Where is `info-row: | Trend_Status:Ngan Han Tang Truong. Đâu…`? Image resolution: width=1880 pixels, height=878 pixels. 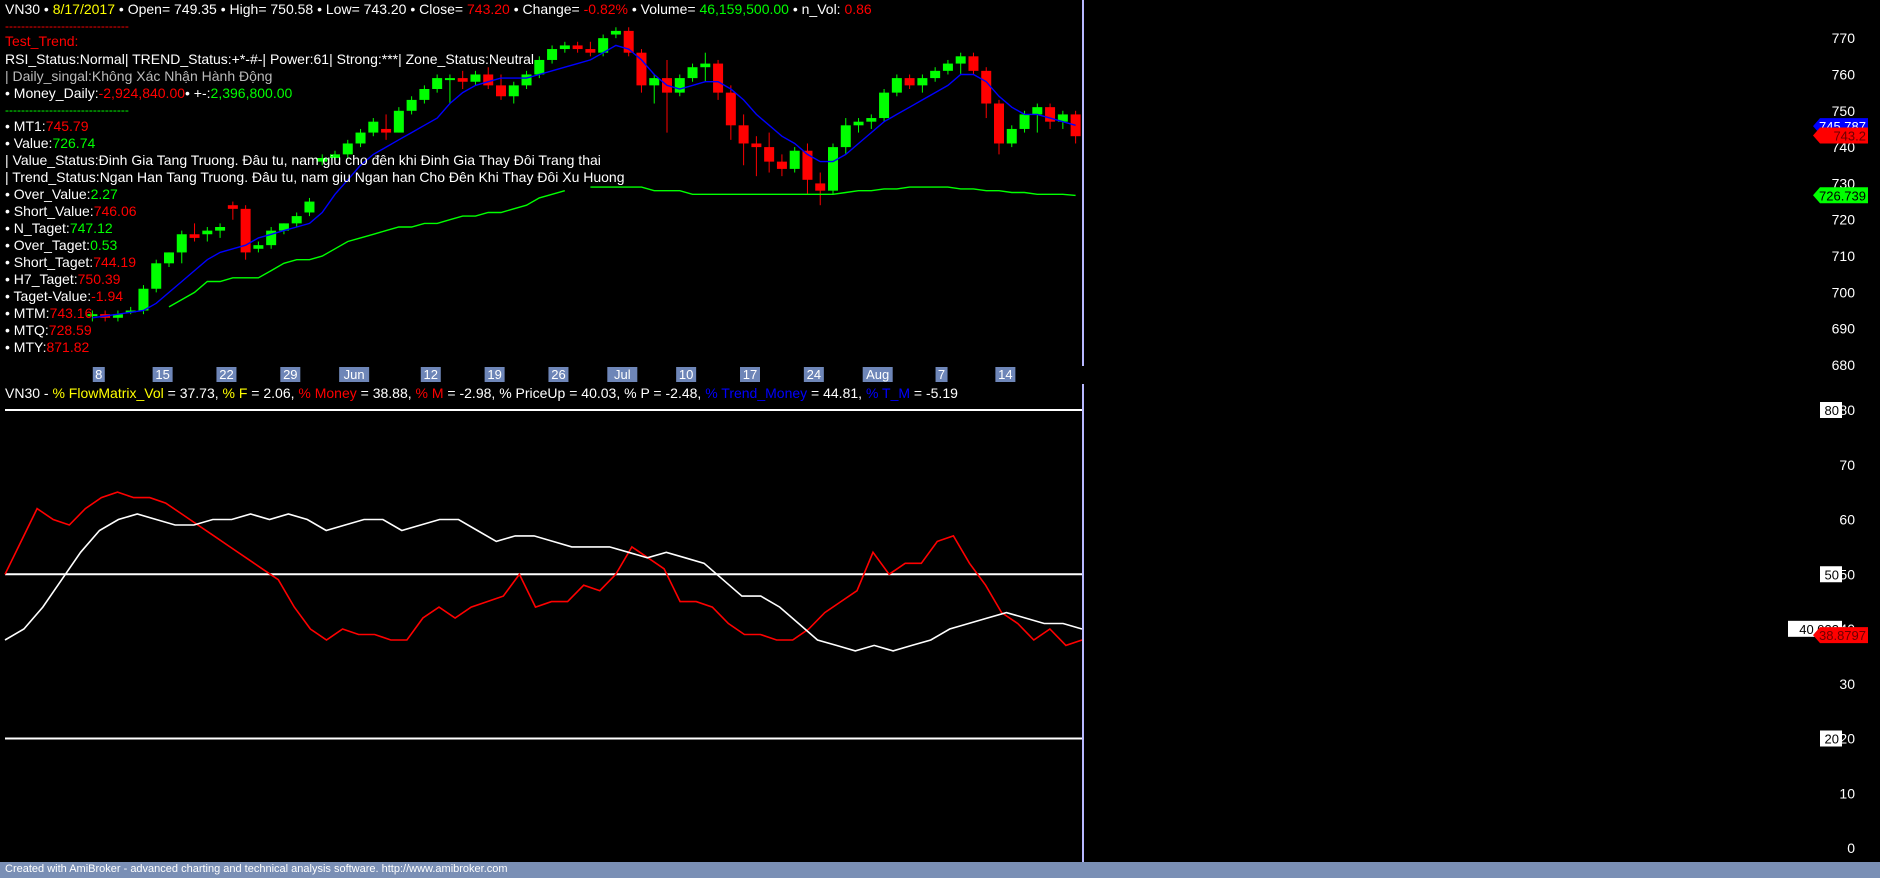
info-row: | Trend_Status:Ngan Han Tang Truong. Đâu… is located at coordinates (315, 177).